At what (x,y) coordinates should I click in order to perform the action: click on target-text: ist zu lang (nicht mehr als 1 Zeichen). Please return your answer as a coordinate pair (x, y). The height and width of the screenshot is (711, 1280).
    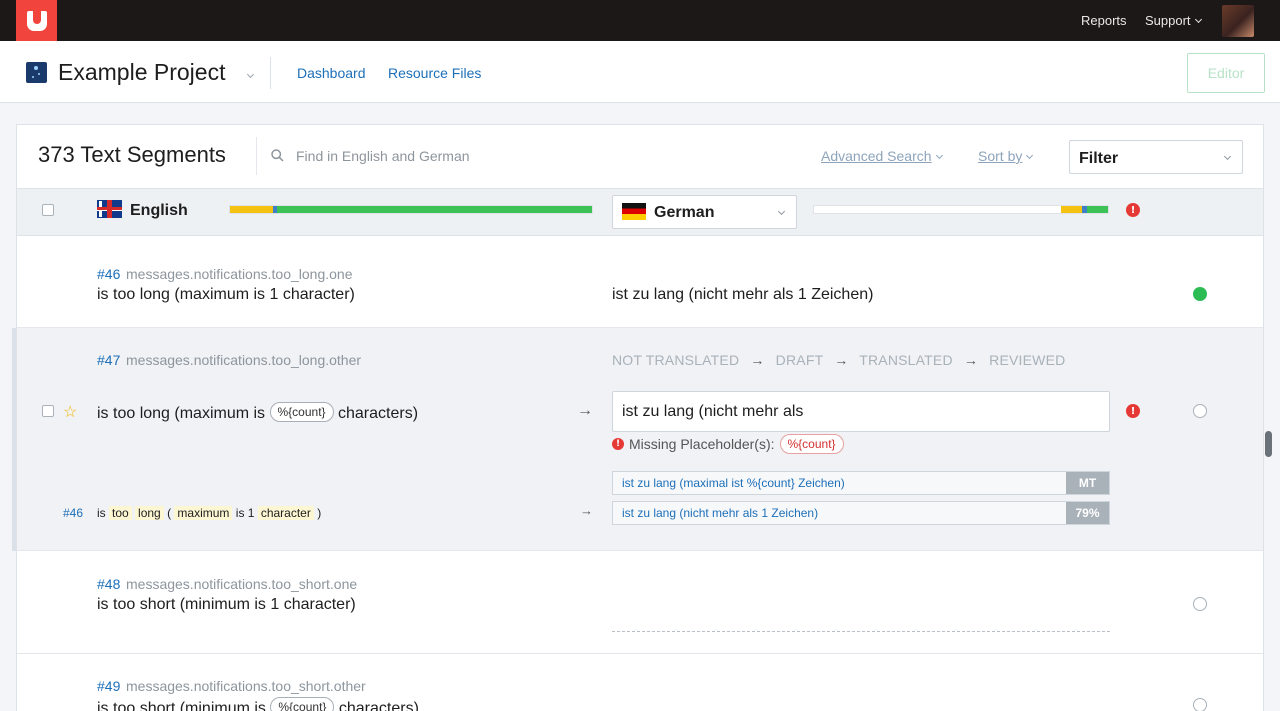
    Looking at the image, I should click on (742, 295).